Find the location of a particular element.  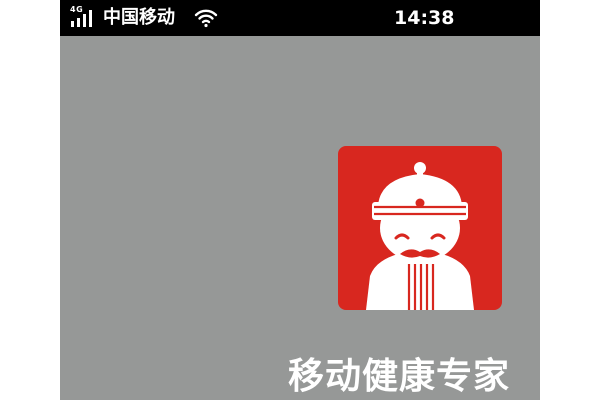

status-time: 14:38 is located at coordinates (424, 18).